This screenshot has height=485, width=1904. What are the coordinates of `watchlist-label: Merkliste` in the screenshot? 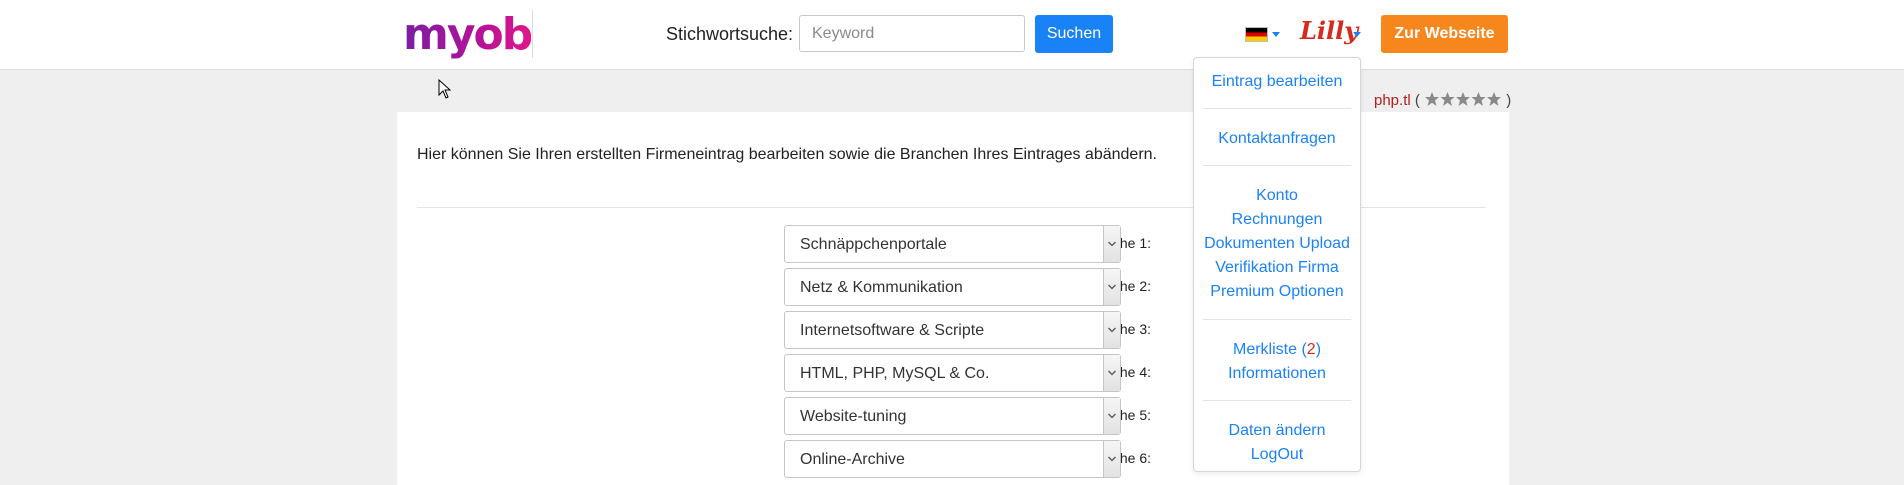 It's located at (1264, 349).